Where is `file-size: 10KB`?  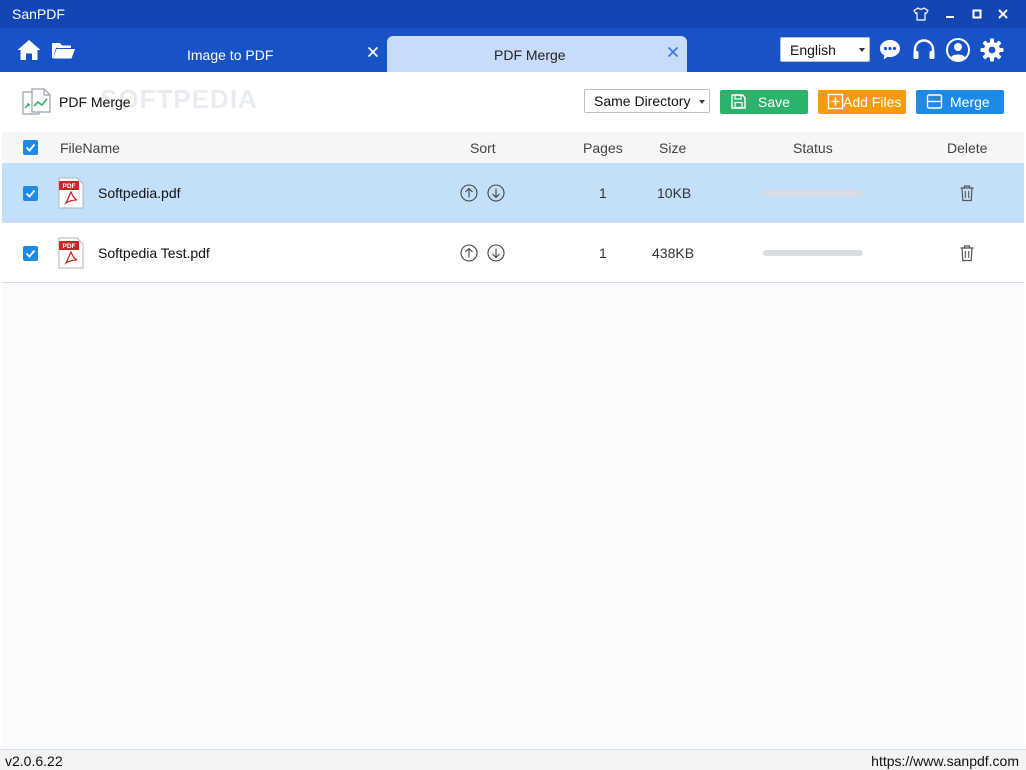 file-size: 10KB is located at coordinates (674, 193).